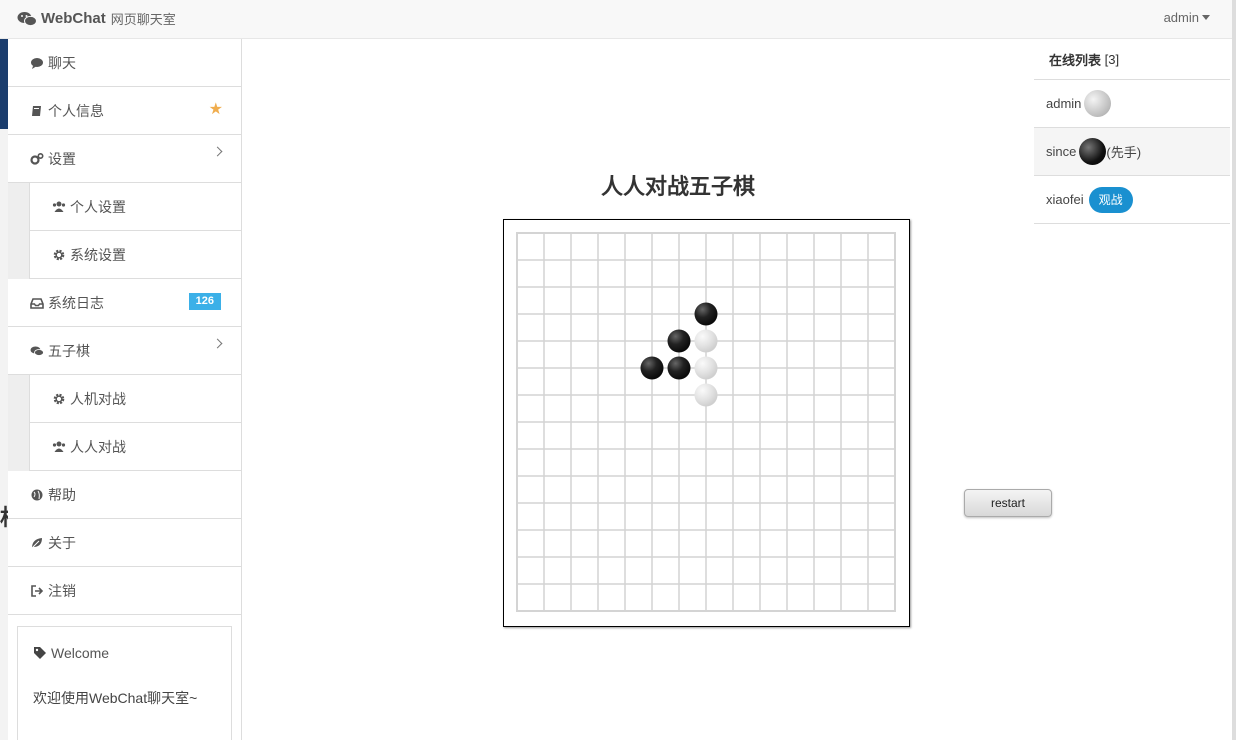 This screenshot has height=740, width=1236. What do you see at coordinates (1132, 104) in the screenshot?
I see `online-user-admin: admin` at bounding box center [1132, 104].